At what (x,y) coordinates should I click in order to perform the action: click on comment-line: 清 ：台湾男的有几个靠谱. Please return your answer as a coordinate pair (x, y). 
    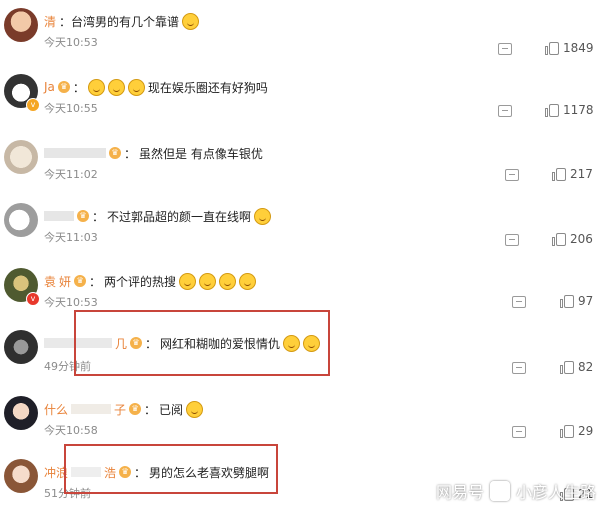
    Looking at the image, I should click on (122, 21).